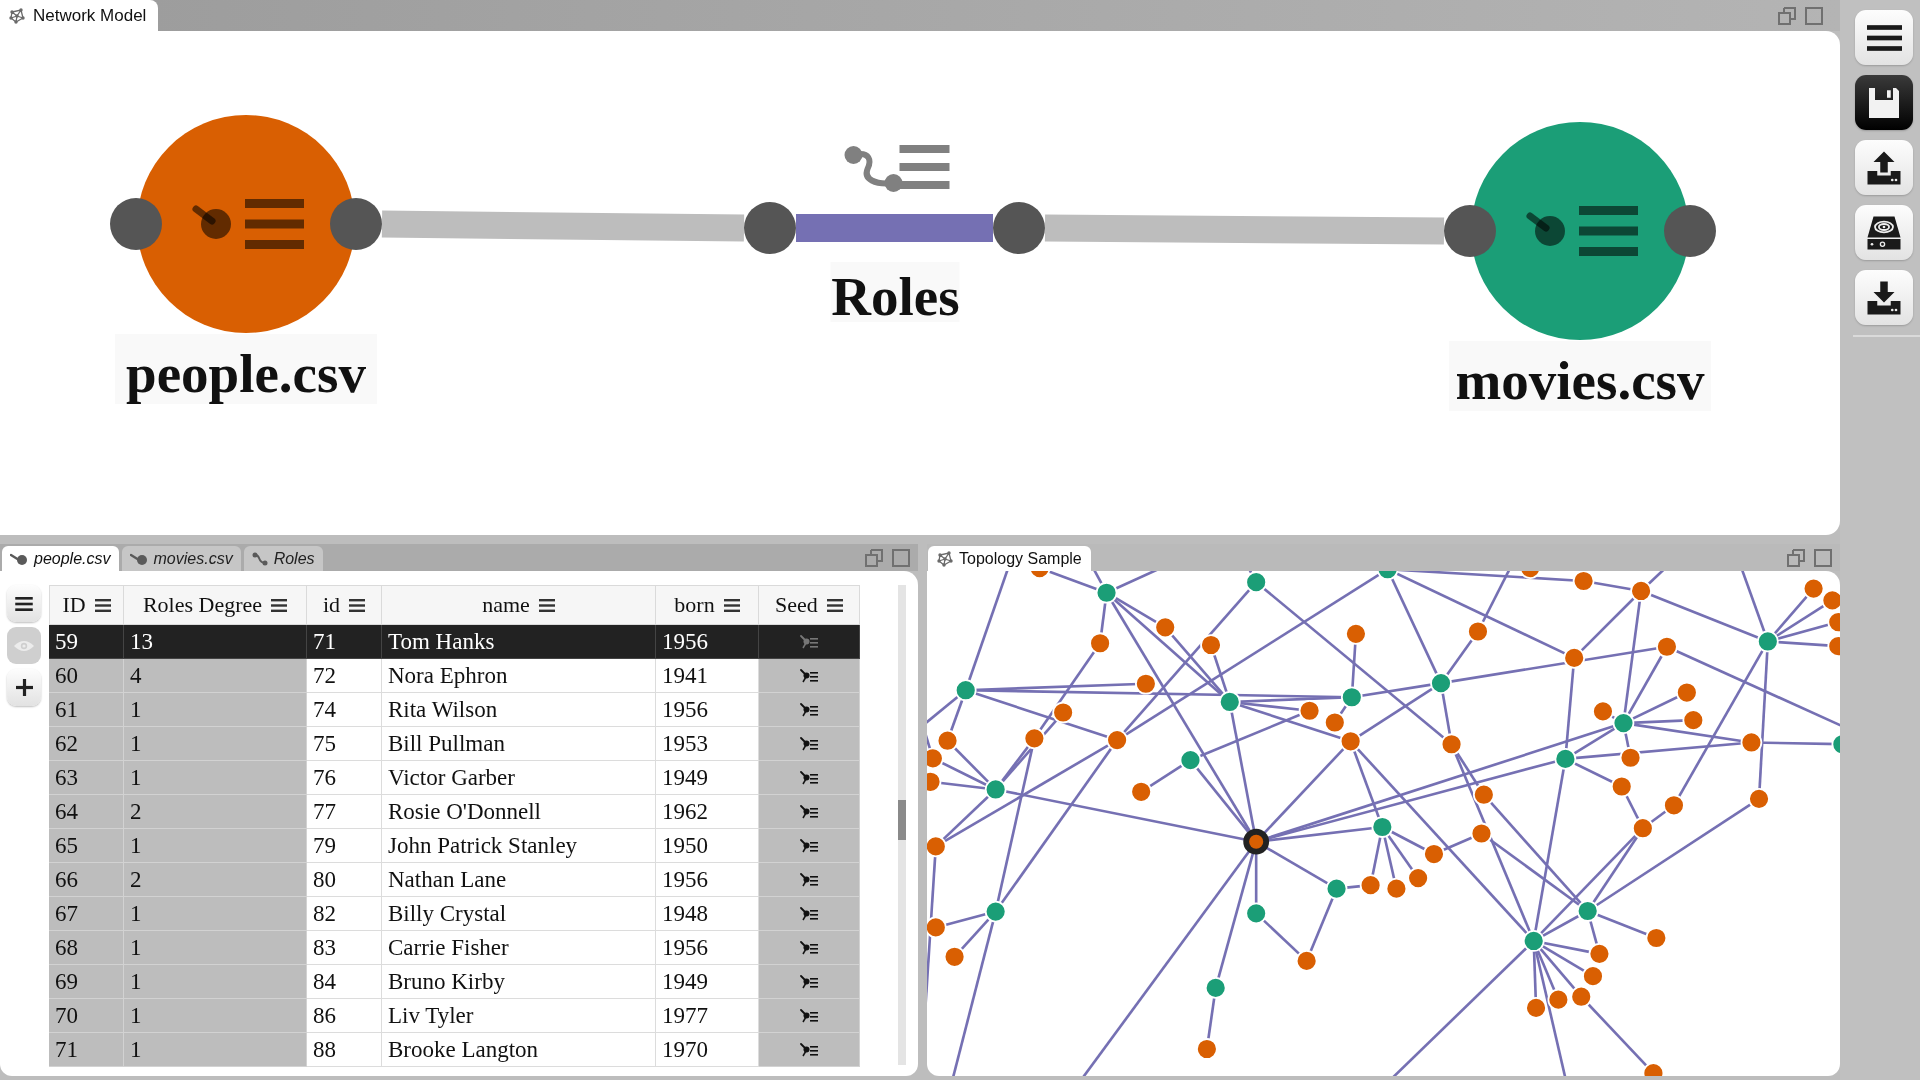  What do you see at coordinates (86, 676) in the screenshot?
I see `table-cell: 60` at bounding box center [86, 676].